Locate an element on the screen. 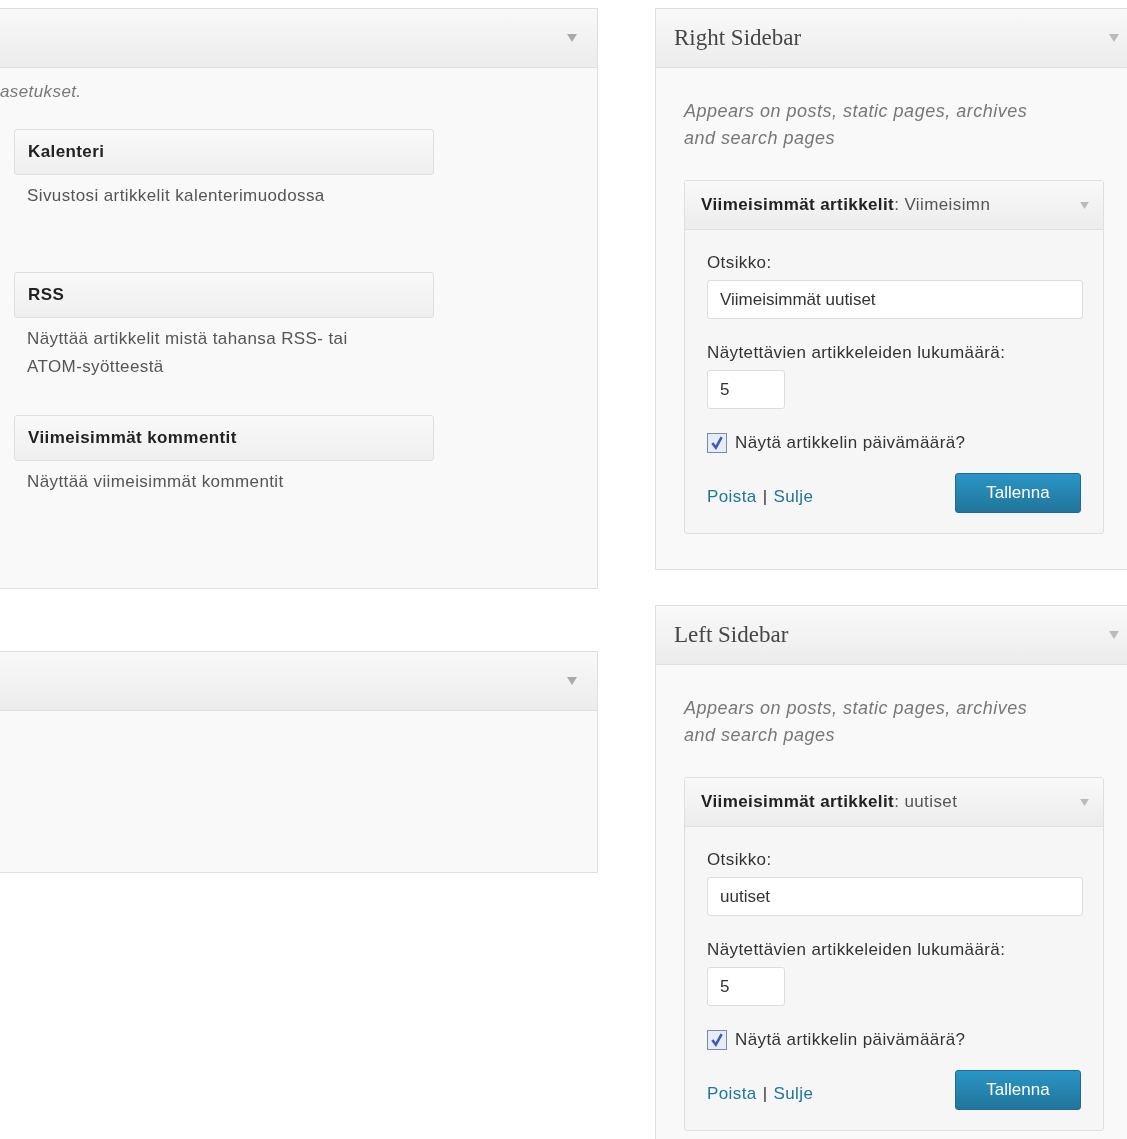 The width and height of the screenshot is (1127, 1139). sidebar-title: Right Sidebar is located at coordinates (738, 38).